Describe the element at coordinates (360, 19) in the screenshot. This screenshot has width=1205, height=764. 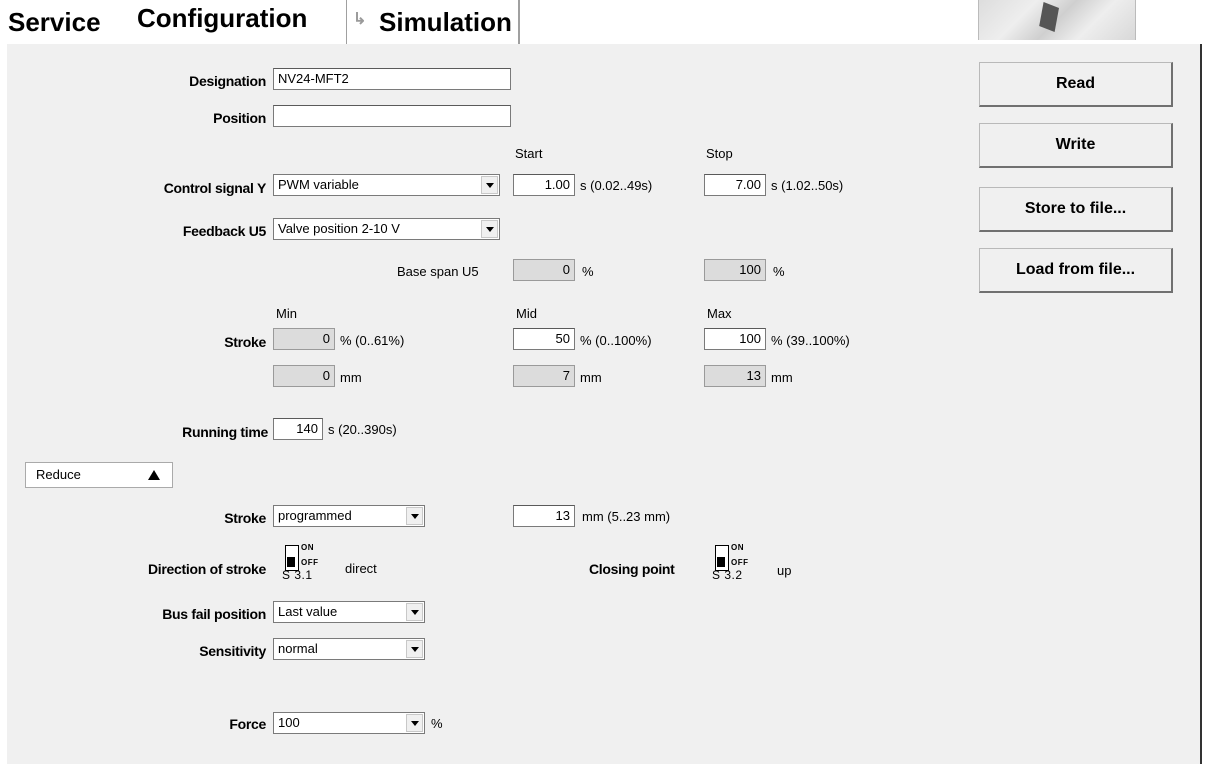
I see `simulation-icon: ↳` at that location.